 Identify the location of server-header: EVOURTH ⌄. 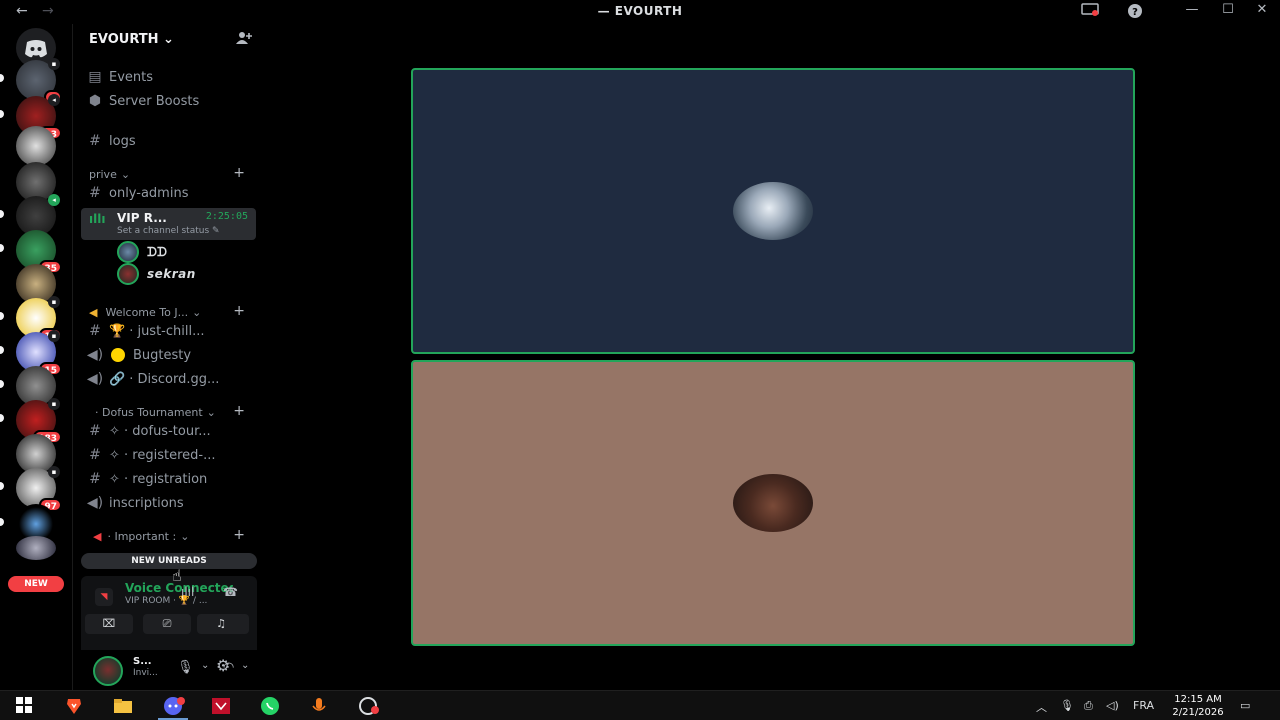
(169, 40).